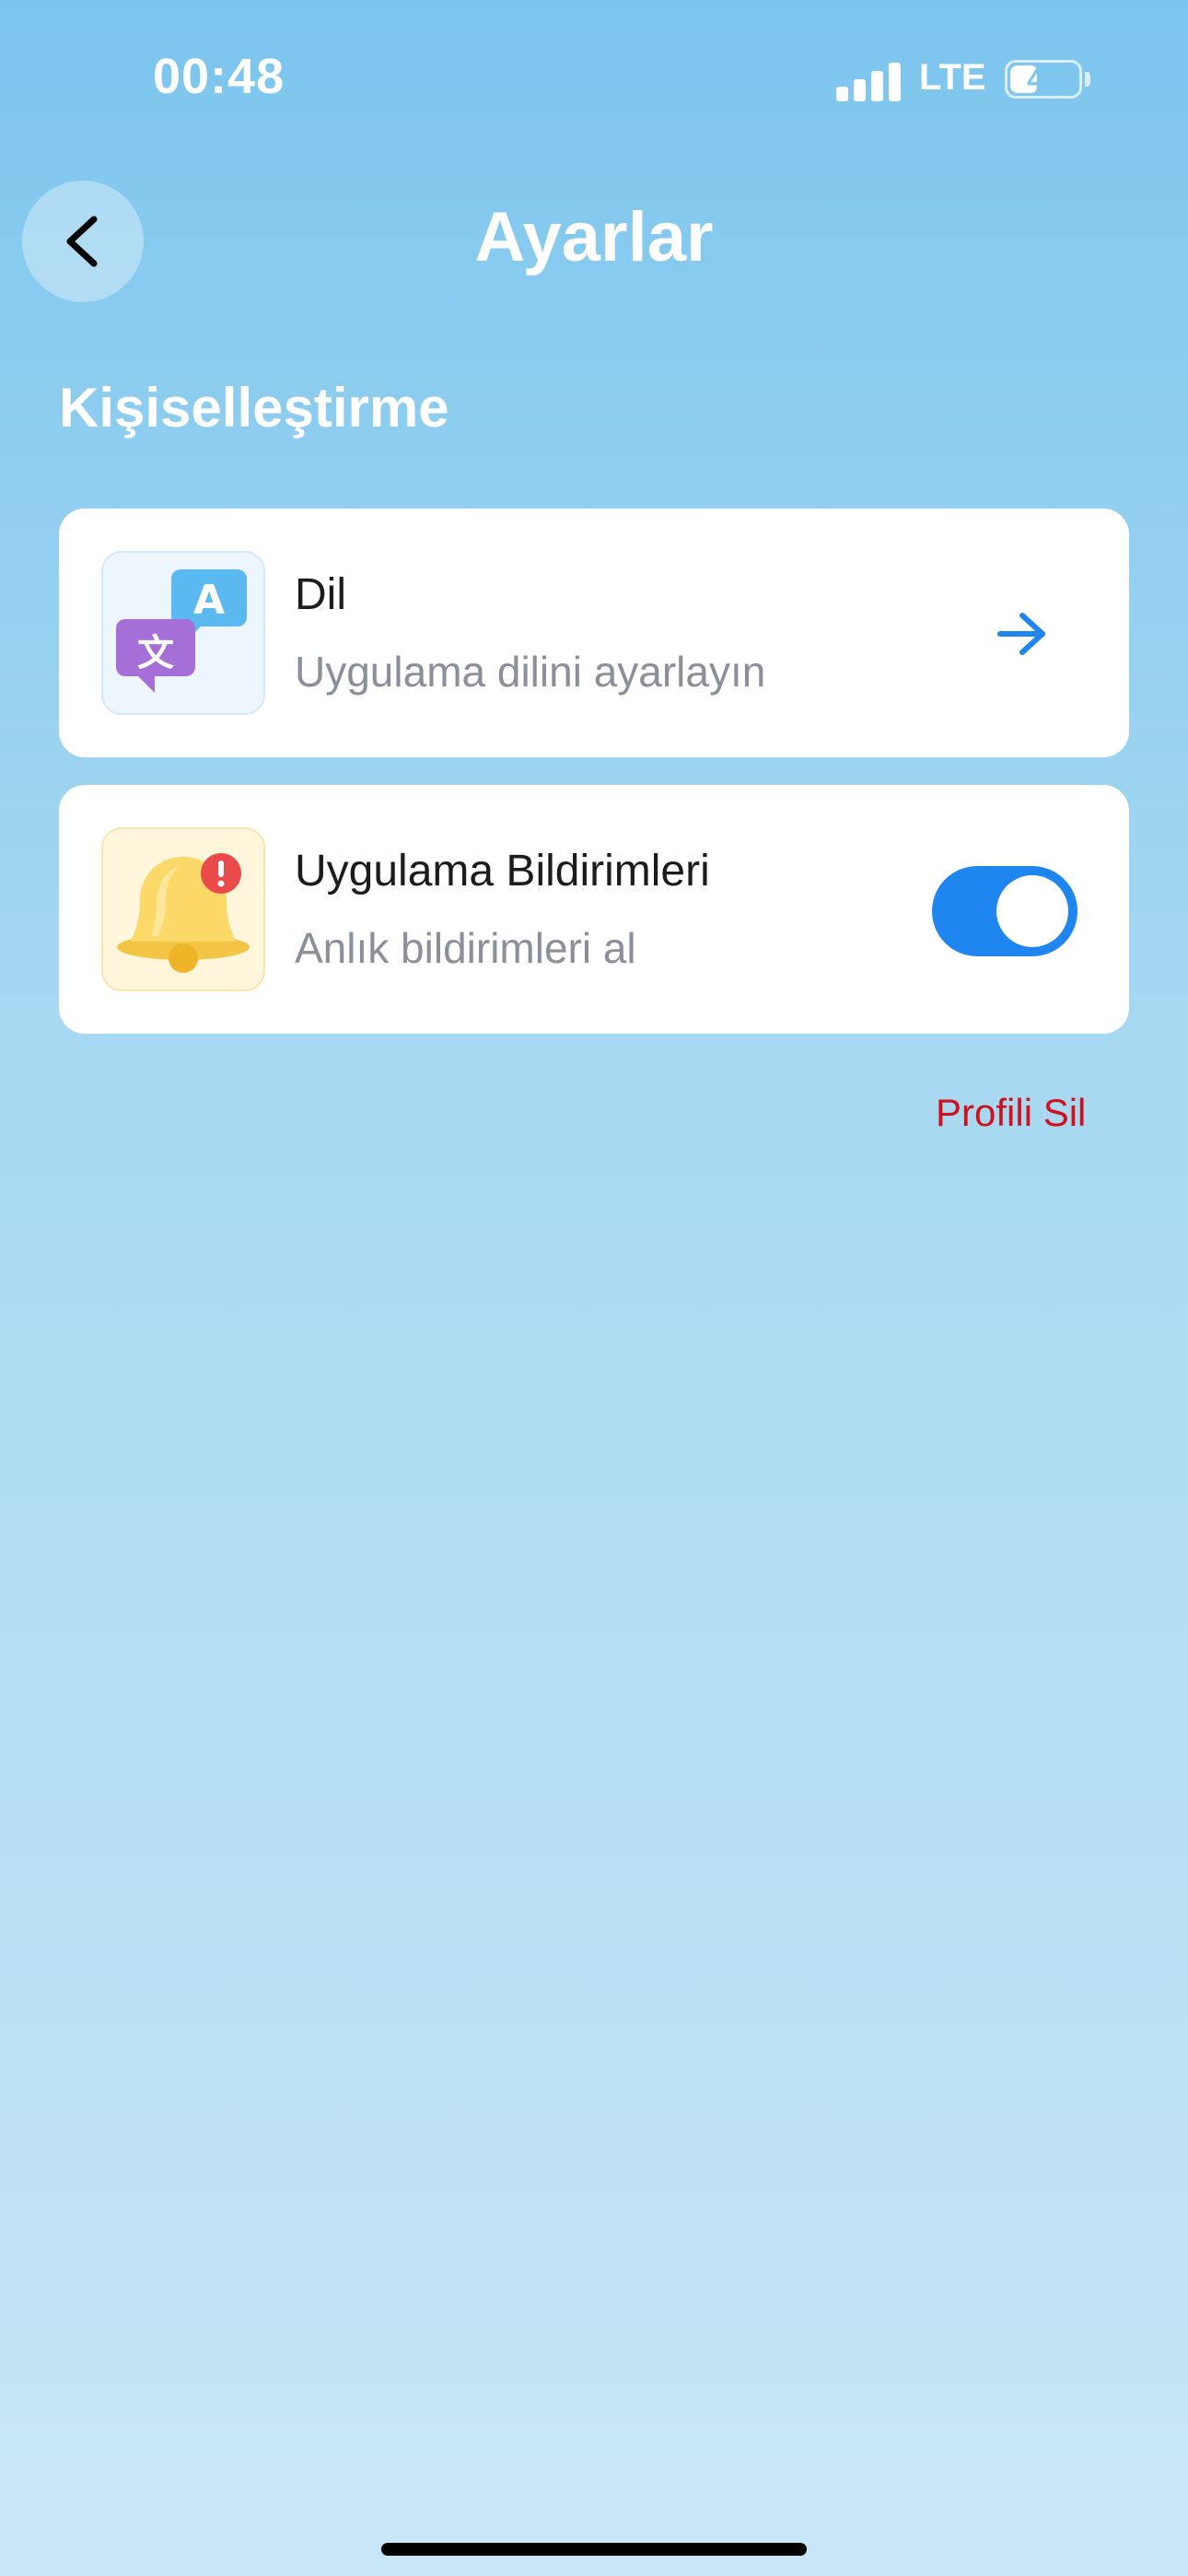 The height and width of the screenshot is (2576, 1188). What do you see at coordinates (155, 653) in the screenshot?
I see `svg-text: 文` at bounding box center [155, 653].